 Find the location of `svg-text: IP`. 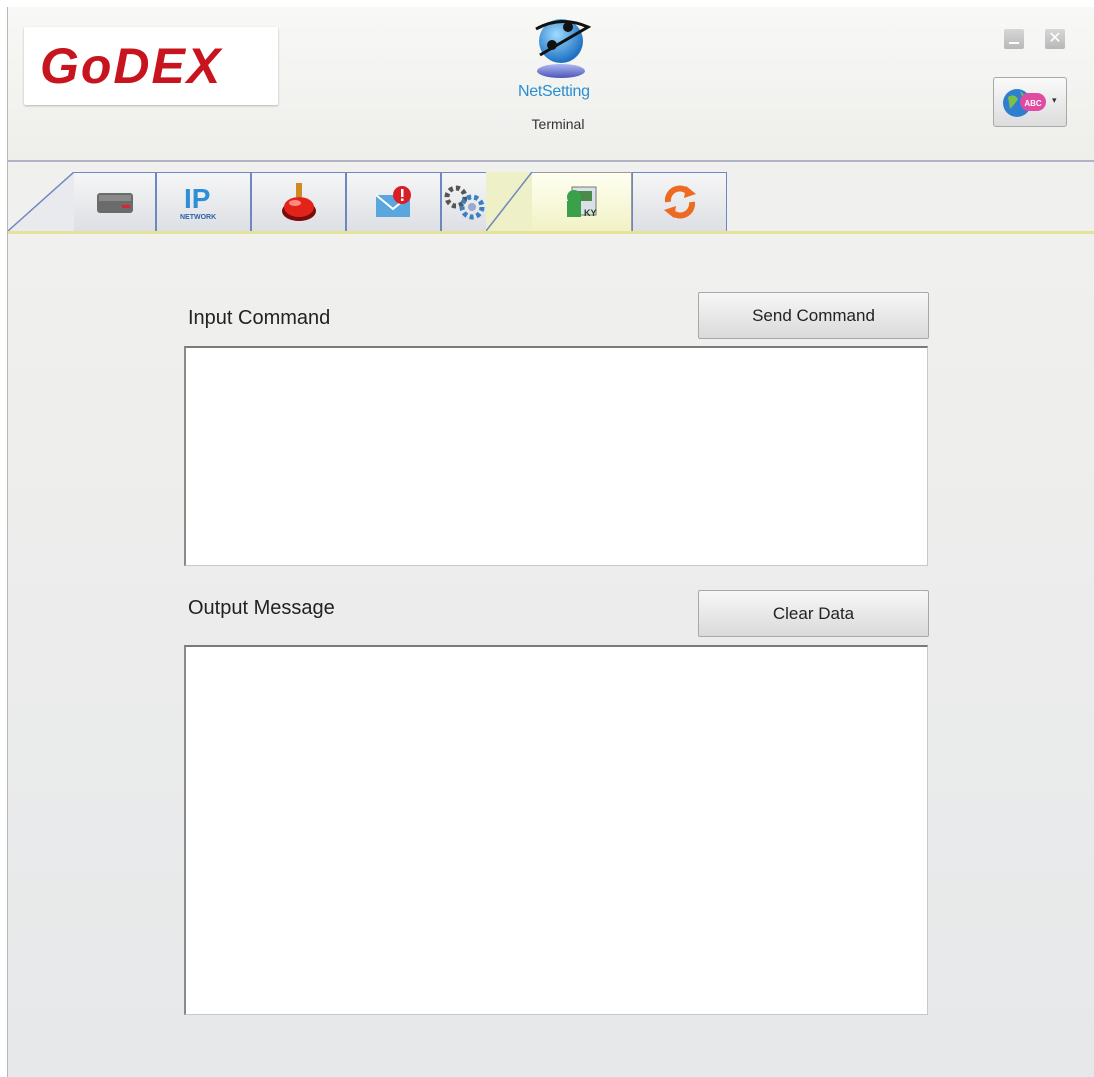

svg-text: IP is located at coordinates (197, 198).